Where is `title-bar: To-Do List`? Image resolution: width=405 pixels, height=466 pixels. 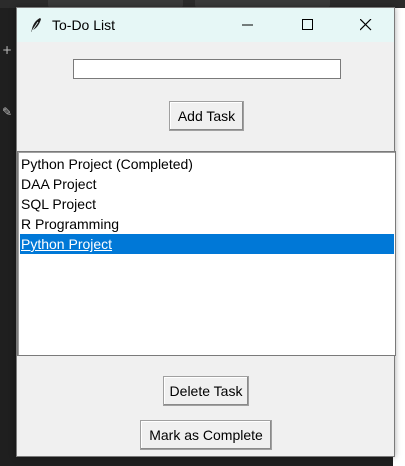
title-bar: To-Do List is located at coordinates (205, 25).